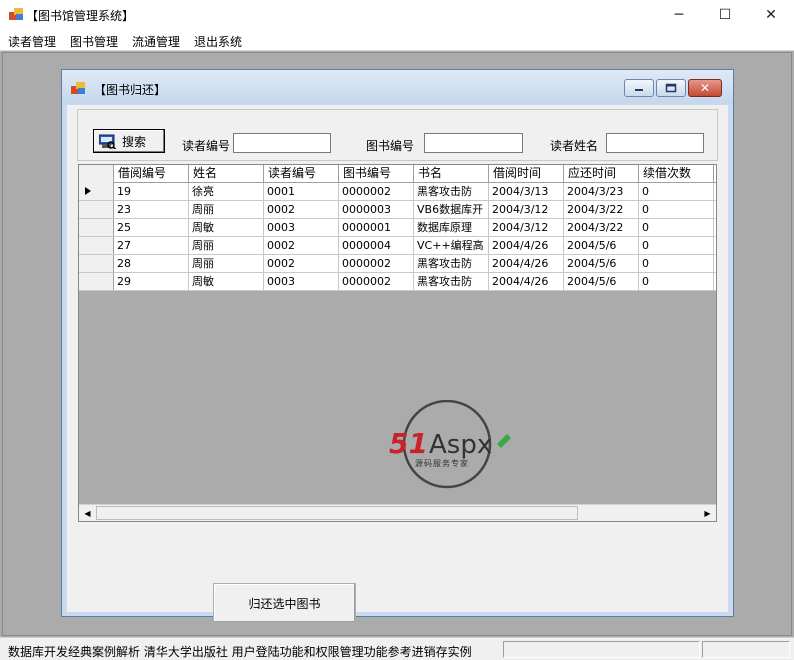 The height and width of the screenshot is (660, 794). I want to click on minimize-icon, so click(639, 90).